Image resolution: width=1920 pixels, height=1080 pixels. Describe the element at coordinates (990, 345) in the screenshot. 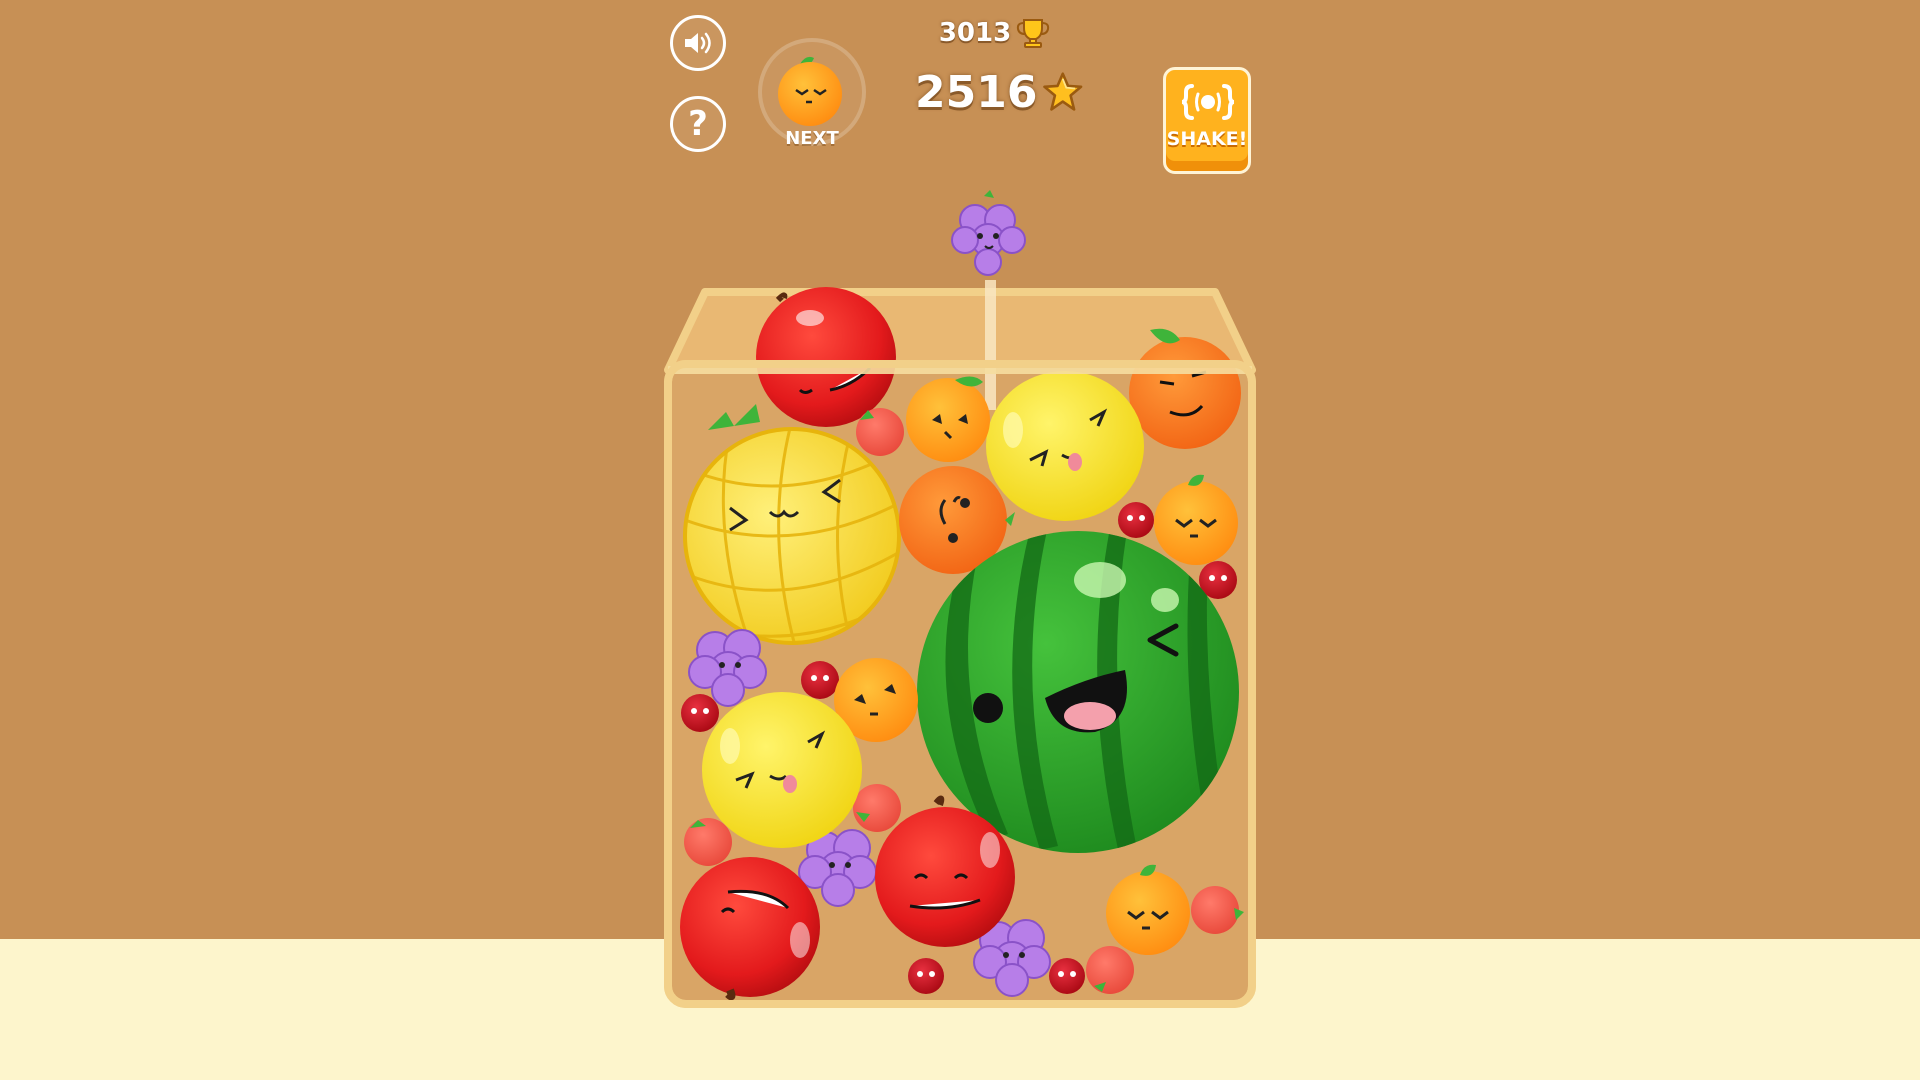

I see `drop-guide-line` at that location.